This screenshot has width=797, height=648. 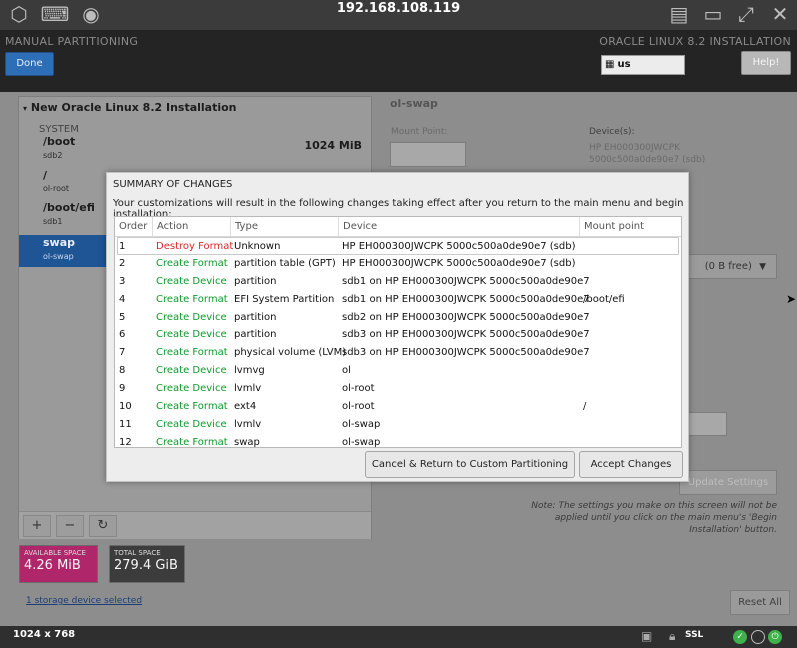 What do you see at coordinates (414, 103) in the screenshot?
I see `selected-device-title: ol-swap` at bounding box center [414, 103].